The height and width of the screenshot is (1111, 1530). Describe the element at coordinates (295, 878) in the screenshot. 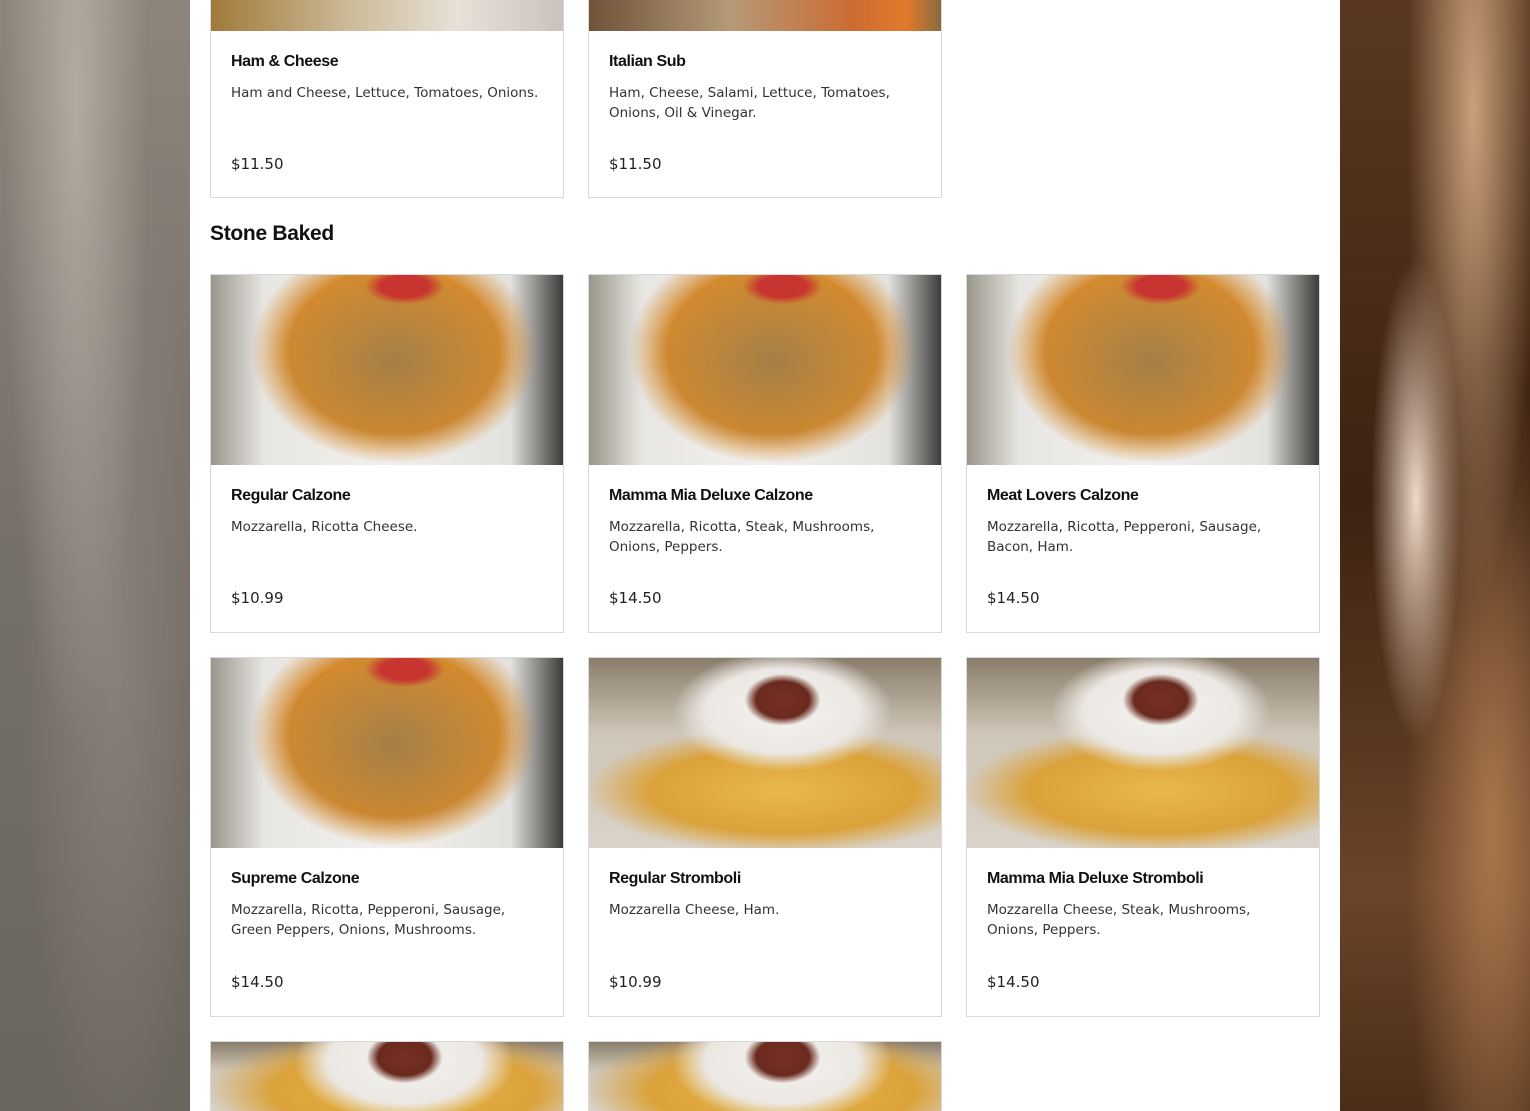

I see `menu-item-name: Supreme Calzone` at that location.